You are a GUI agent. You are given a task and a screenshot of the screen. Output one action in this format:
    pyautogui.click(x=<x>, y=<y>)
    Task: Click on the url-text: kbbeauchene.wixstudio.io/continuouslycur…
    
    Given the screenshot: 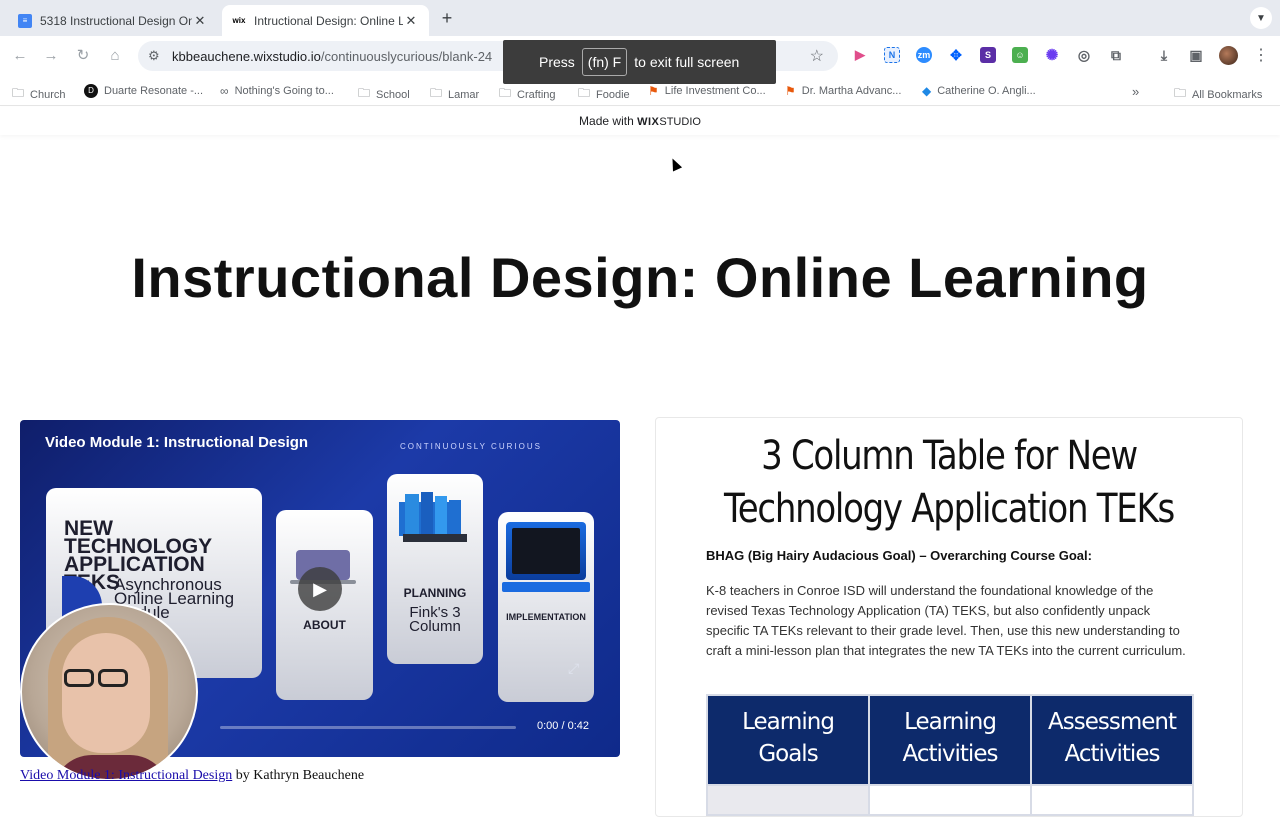 What is the action you would take?
    pyautogui.click(x=332, y=56)
    